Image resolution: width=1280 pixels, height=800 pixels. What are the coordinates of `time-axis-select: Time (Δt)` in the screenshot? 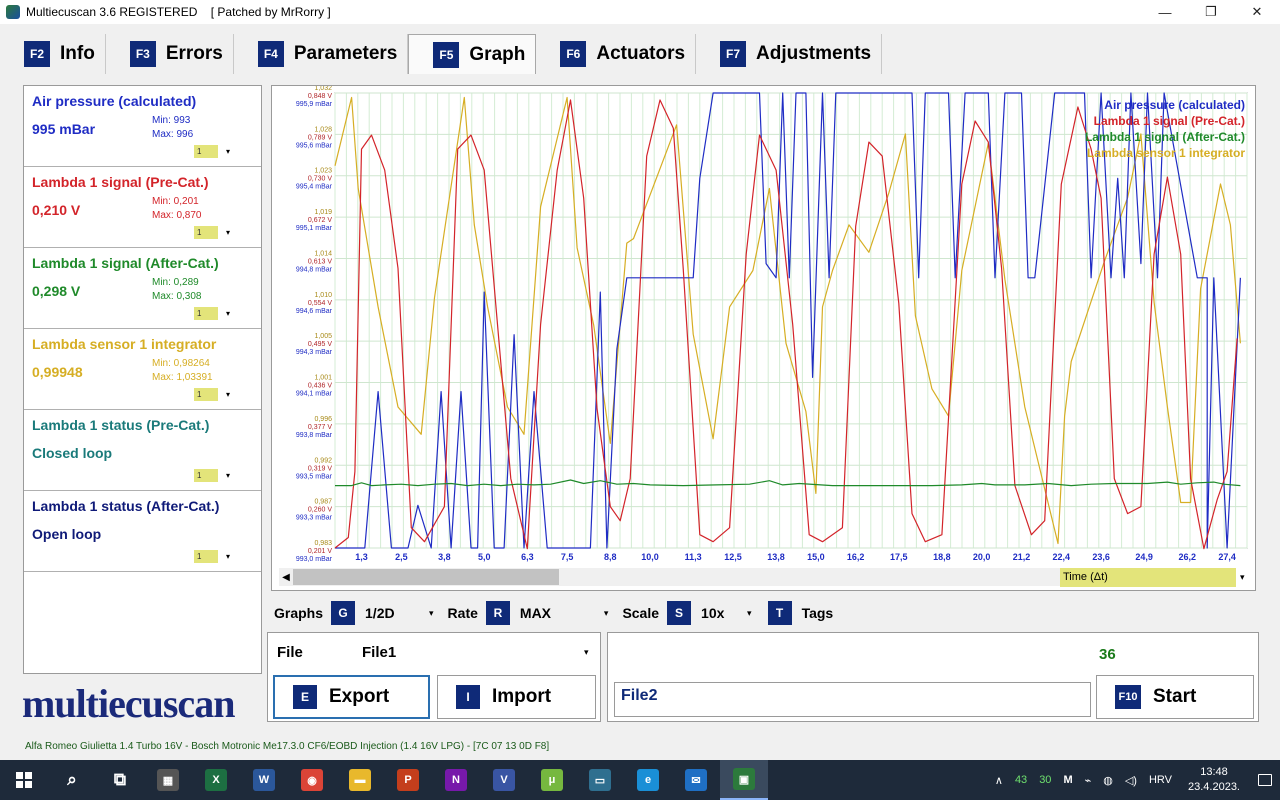 It's located at (1148, 577).